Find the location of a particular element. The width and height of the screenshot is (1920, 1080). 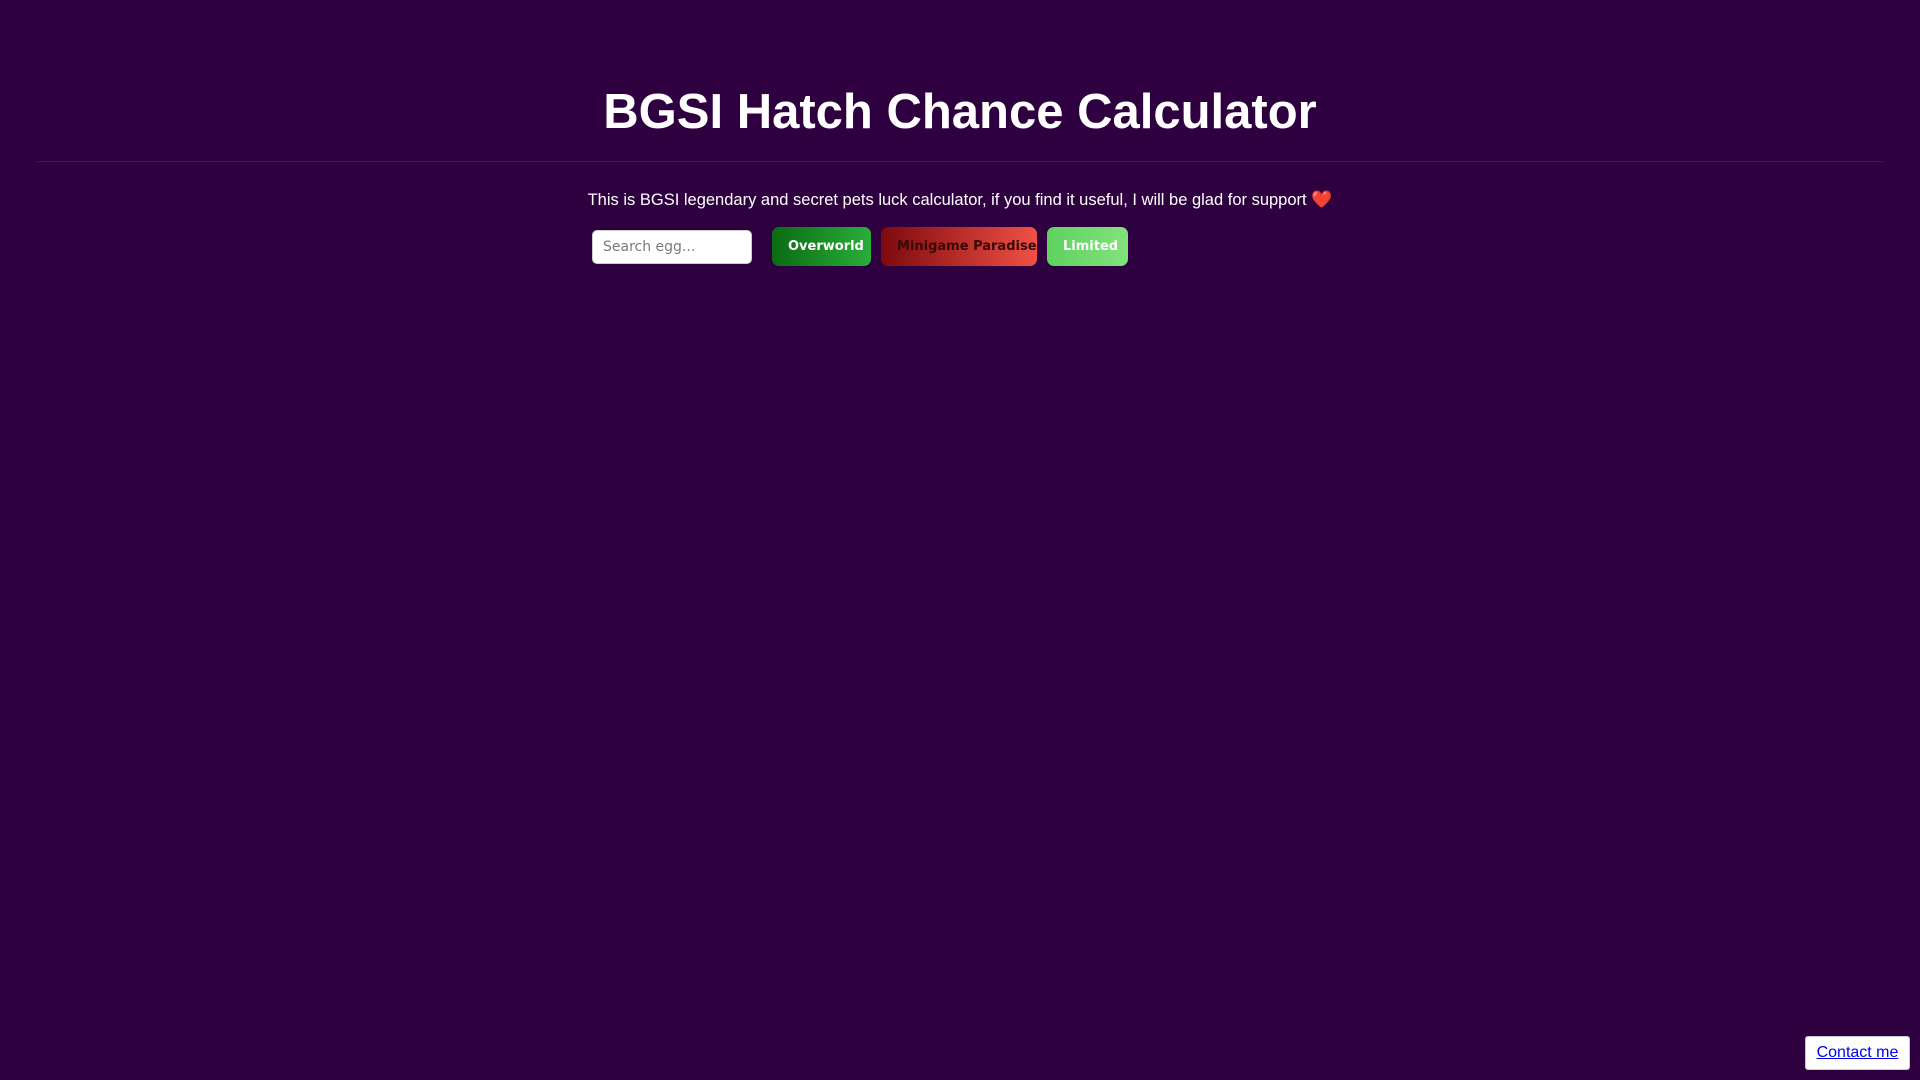

contact-box: Contact me is located at coordinates (1857, 1053).